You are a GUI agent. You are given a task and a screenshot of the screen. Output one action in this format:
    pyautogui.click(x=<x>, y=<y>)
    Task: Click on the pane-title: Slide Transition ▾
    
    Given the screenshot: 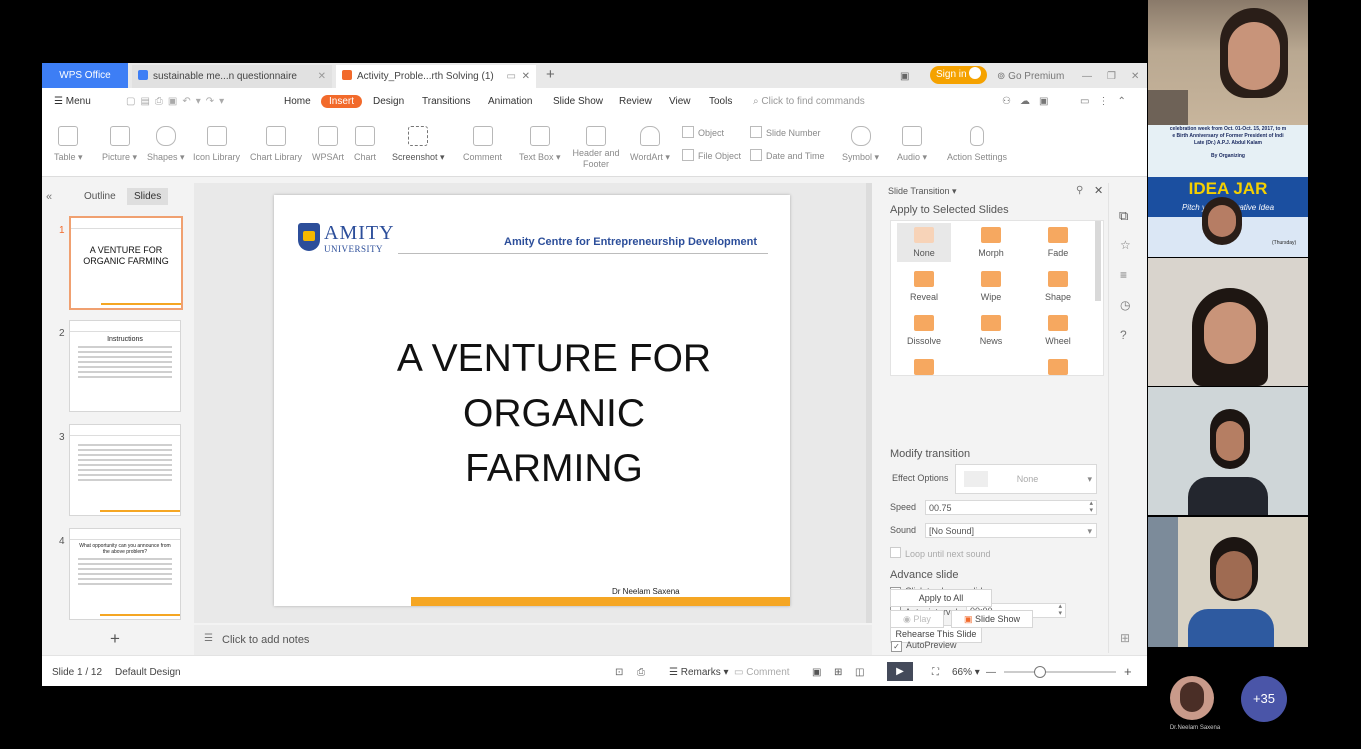 What is the action you would take?
    pyautogui.click(x=922, y=191)
    